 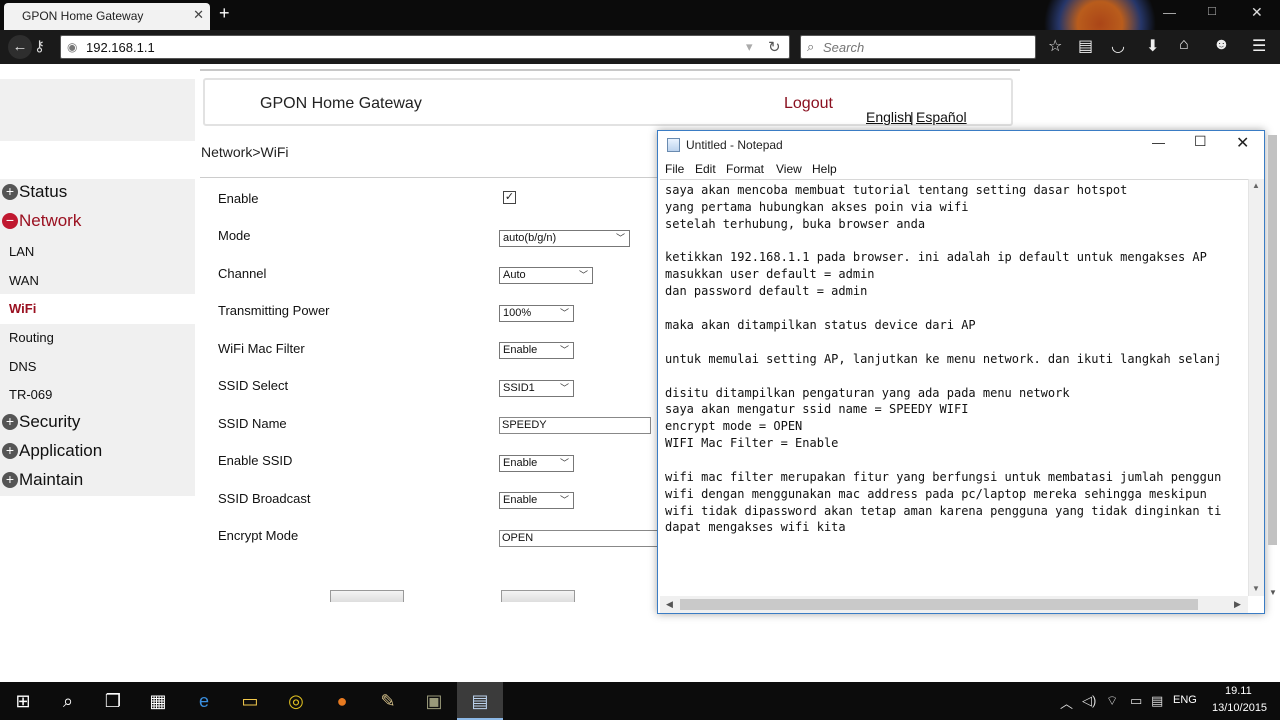 I want to click on new-tab-icon: +, so click(x=224, y=13).